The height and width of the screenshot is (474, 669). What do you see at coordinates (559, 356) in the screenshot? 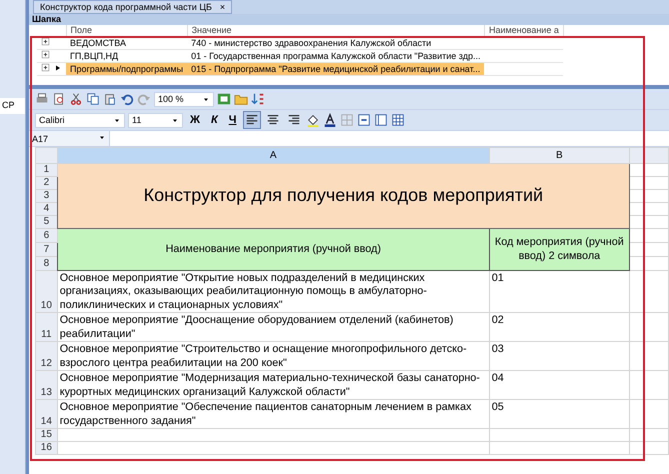
I see `table-cell: 03` at bounding box center [559, 356].